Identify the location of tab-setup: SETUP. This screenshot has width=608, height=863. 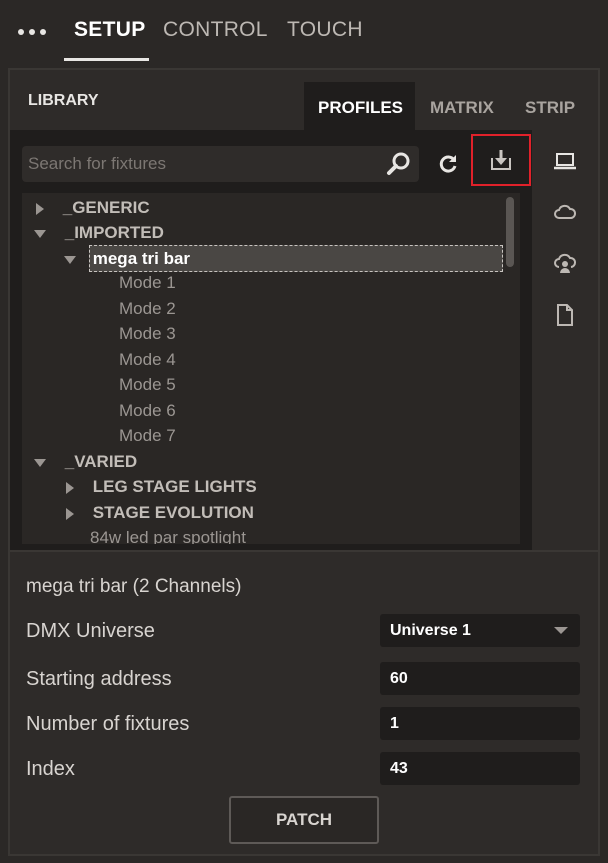
(110, 30).